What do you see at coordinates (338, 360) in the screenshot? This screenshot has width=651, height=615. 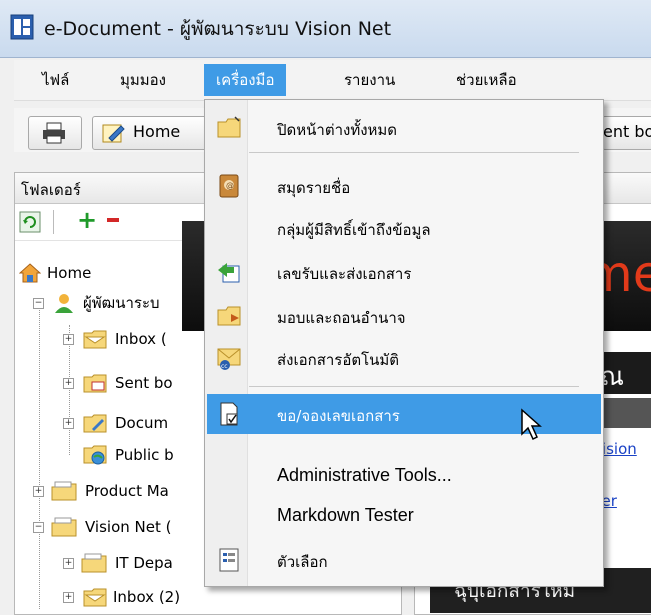 I see `menu-item-label: ส่งเอกสารอัตโนมัติ` at bounding box center [338, 360].